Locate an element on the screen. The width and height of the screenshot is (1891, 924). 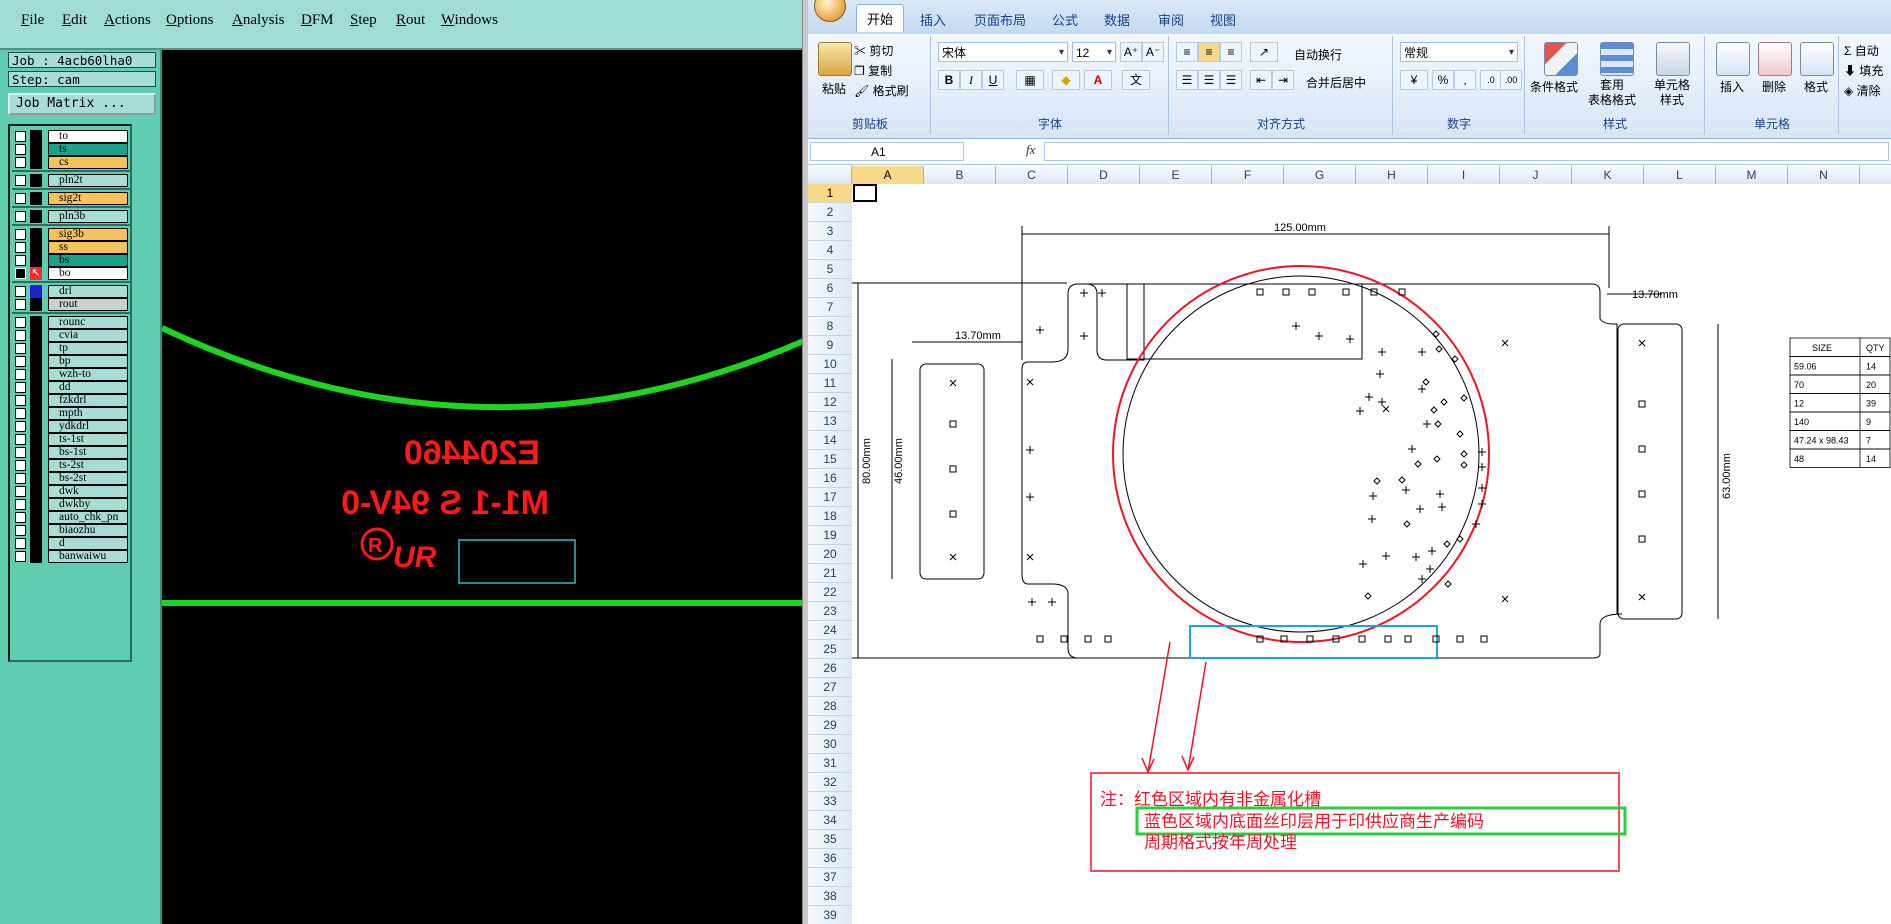
column-header-K: K is located at coordinates (1608, 175).